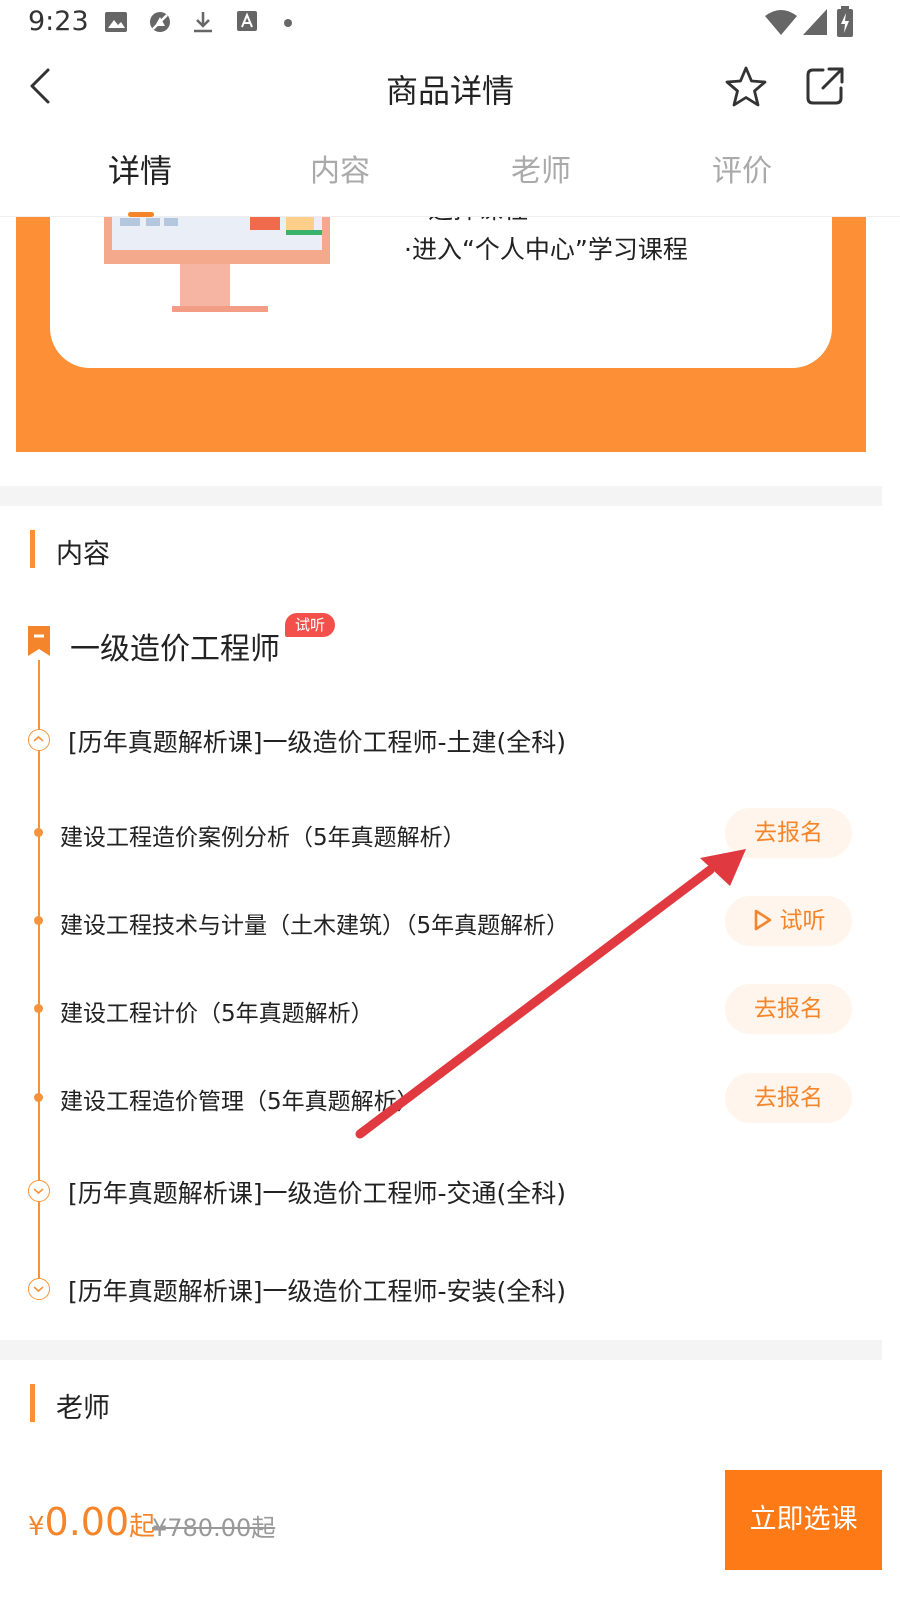 The image size is (900, 1600). I want to click on lesson-title: 建设工程技术与计量（土木建筑）（5年真题解析）, so click(314, 923).